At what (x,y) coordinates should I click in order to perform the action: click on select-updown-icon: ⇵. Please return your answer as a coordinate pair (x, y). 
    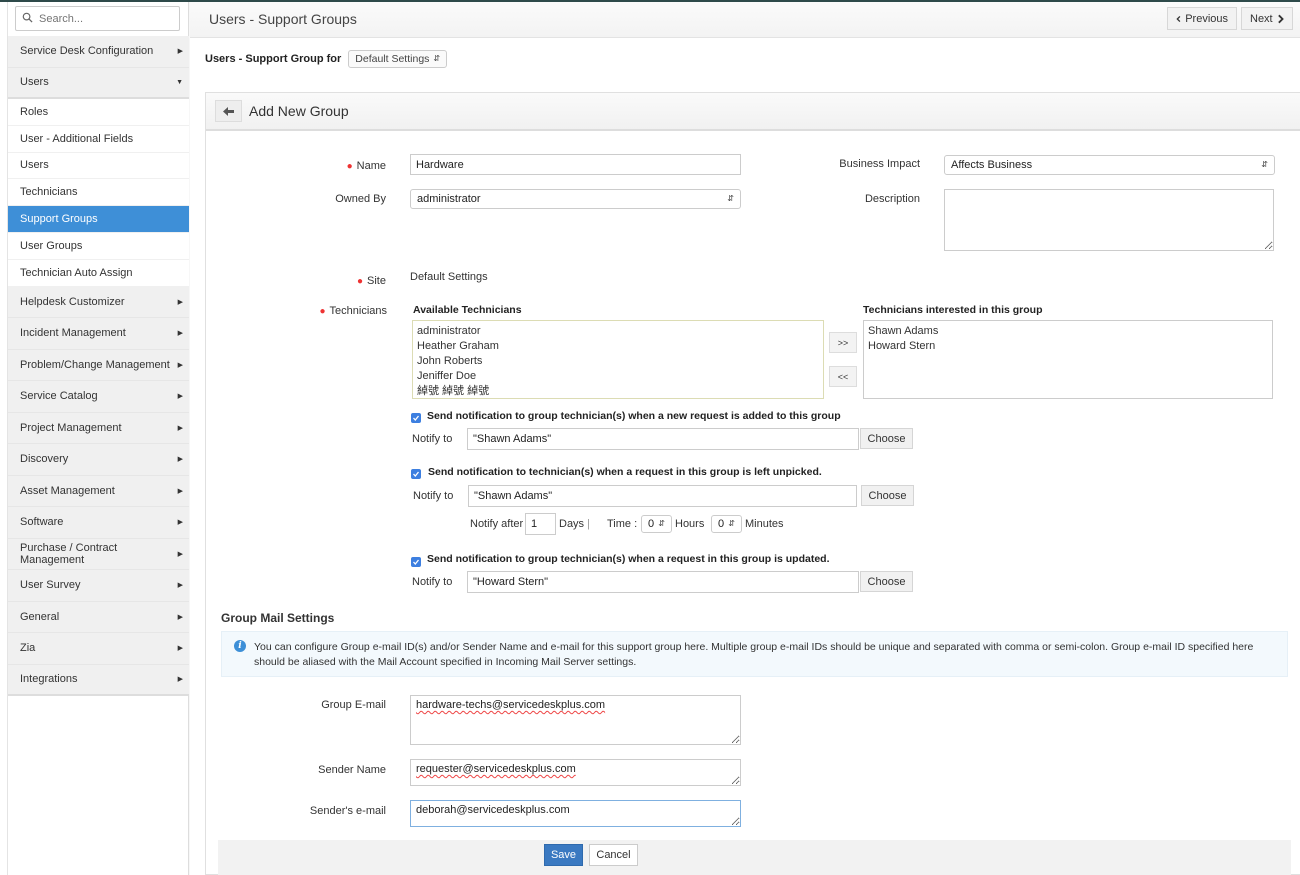
    Looking at the image, I should click on (1264, 164).